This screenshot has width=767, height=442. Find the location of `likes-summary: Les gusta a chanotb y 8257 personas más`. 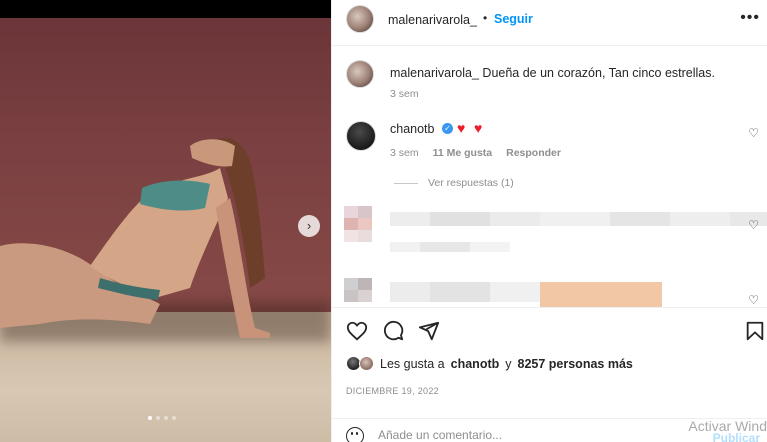

likes-summary: Les gusta a chanotb y 8257 personas más is located at coordinates (489, 363).